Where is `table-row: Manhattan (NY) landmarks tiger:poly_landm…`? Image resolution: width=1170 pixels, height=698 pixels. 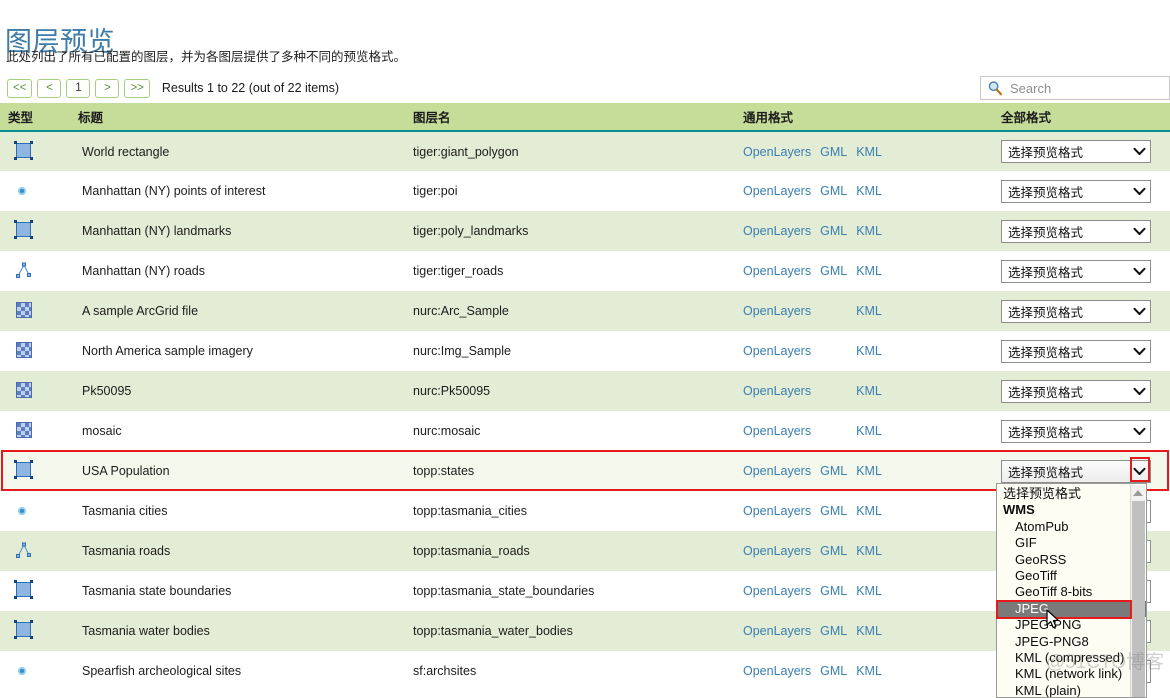
table-row: Manhattan (NY) landmarks tiger:poly_landm… is located at coordinates (585, 231).